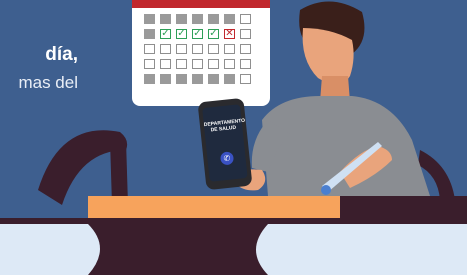 This screenshot has height=275, width=467. I want to click on phone-screen: DEPARTAMENTO DE SALUD ✆, so click(225, 143).